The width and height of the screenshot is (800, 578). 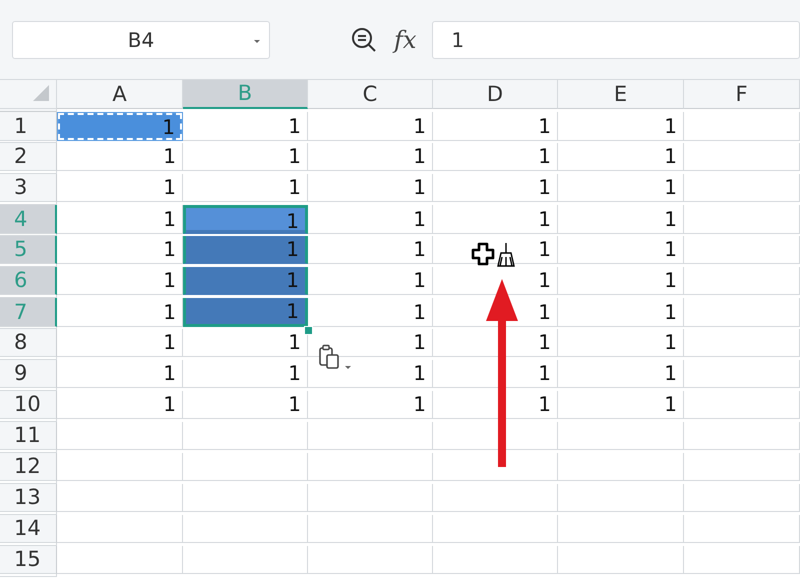 What do you see at coordinates (41, 93) in the screenshot?
I see `triangle-icon` at bounding box center [41, 93].